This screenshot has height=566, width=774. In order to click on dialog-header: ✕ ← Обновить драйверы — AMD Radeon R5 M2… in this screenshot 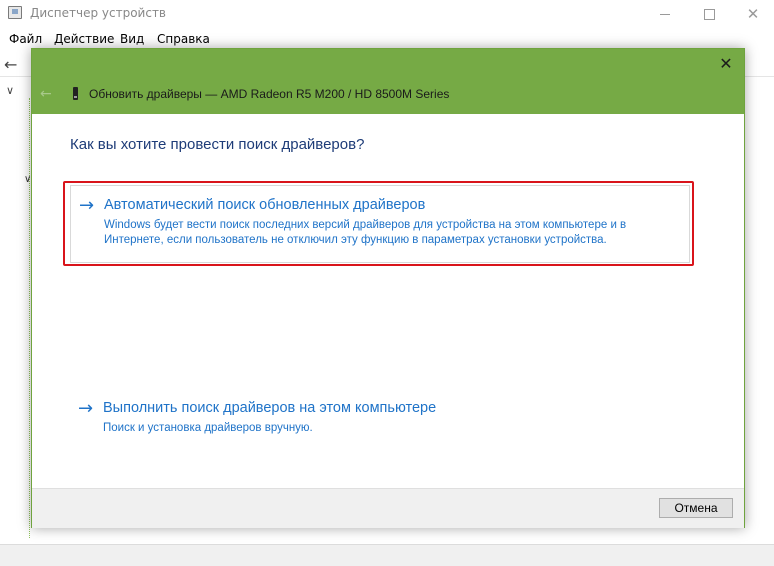, I will do `click(388, 81)`.